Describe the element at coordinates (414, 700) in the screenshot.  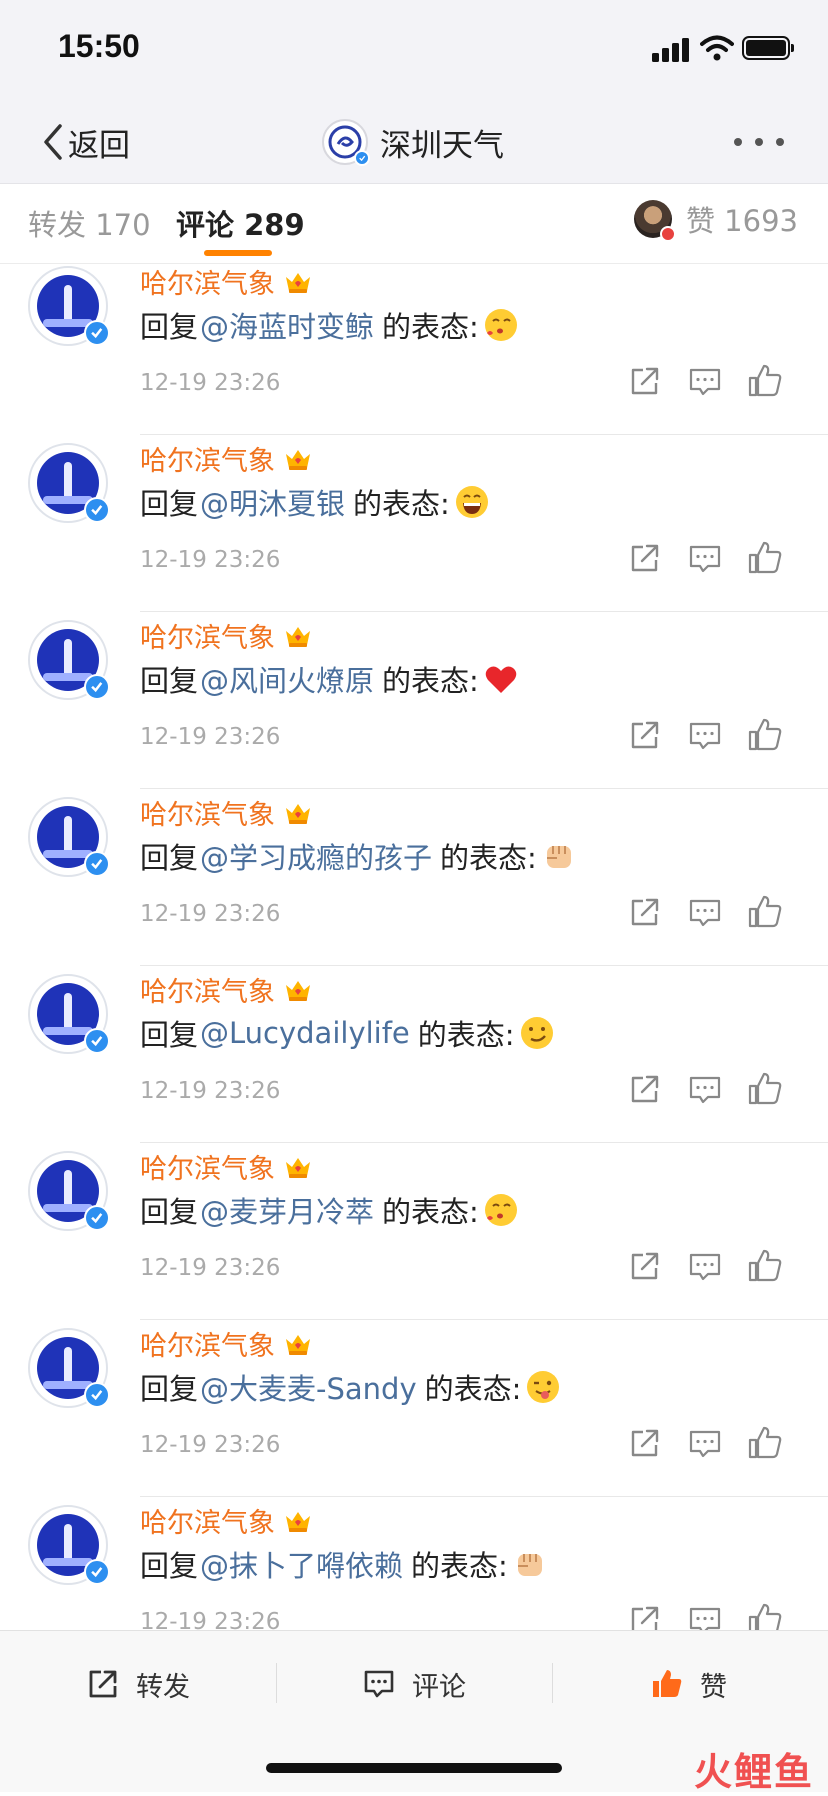
I see `comment-item: 哈尔滨气象 回复 @风间火燎原 的表态: 12-19 23:26` at that location.